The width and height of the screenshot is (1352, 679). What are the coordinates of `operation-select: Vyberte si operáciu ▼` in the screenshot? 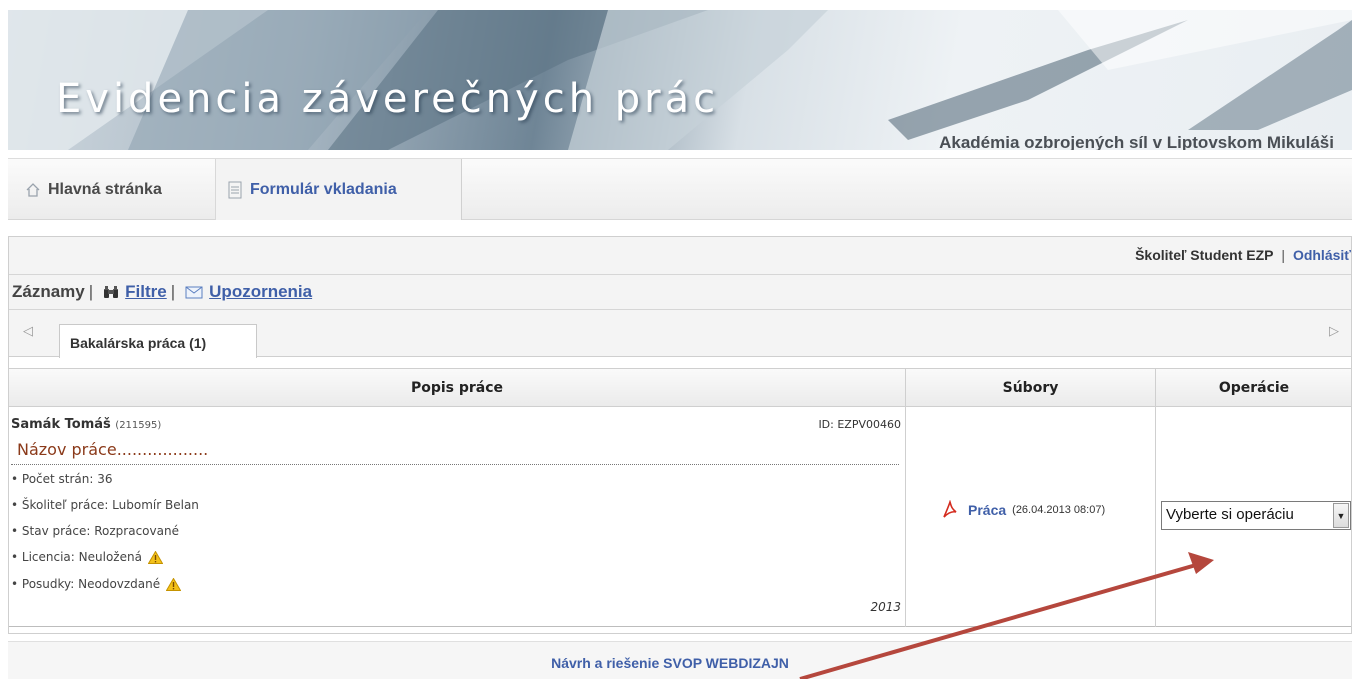 It's located at (1256, 515).